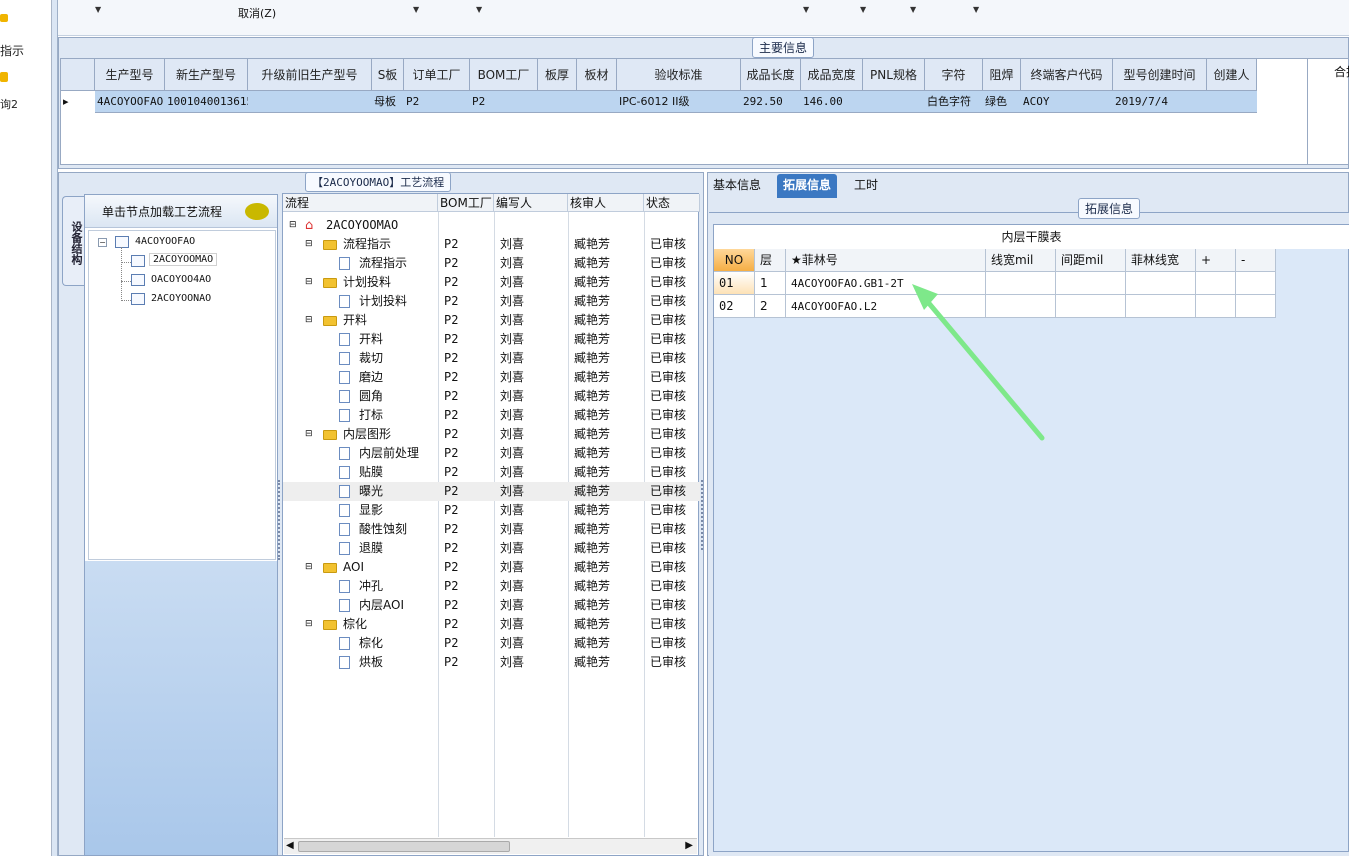 Image resolution: width=1349 pixels, height=856 pixels. What do you see at coordinates (770, 283) in the screenshot?
I see `table-cell: 1` at bounding box center [770, 283].